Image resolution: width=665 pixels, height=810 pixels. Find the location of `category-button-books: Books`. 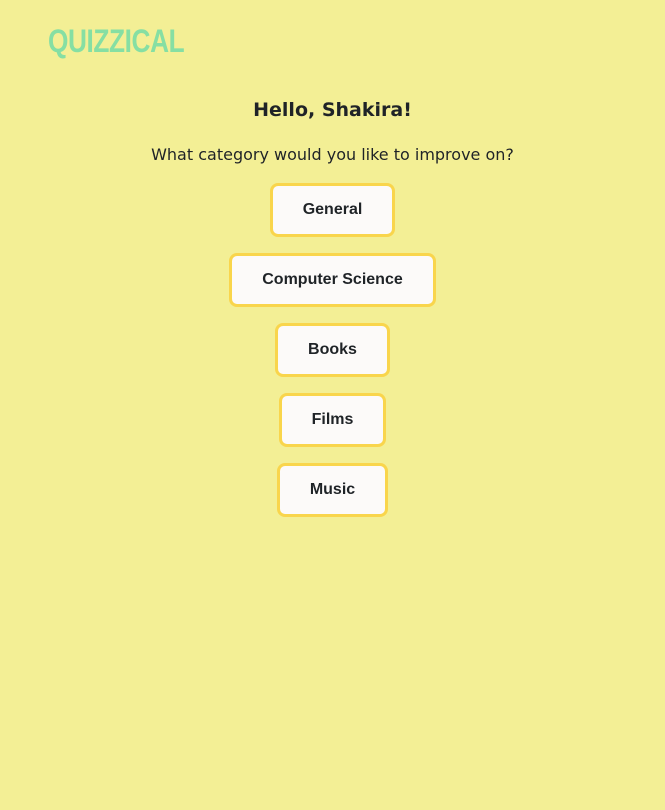

category-button-books: Books is located at coordinates (332, 350).